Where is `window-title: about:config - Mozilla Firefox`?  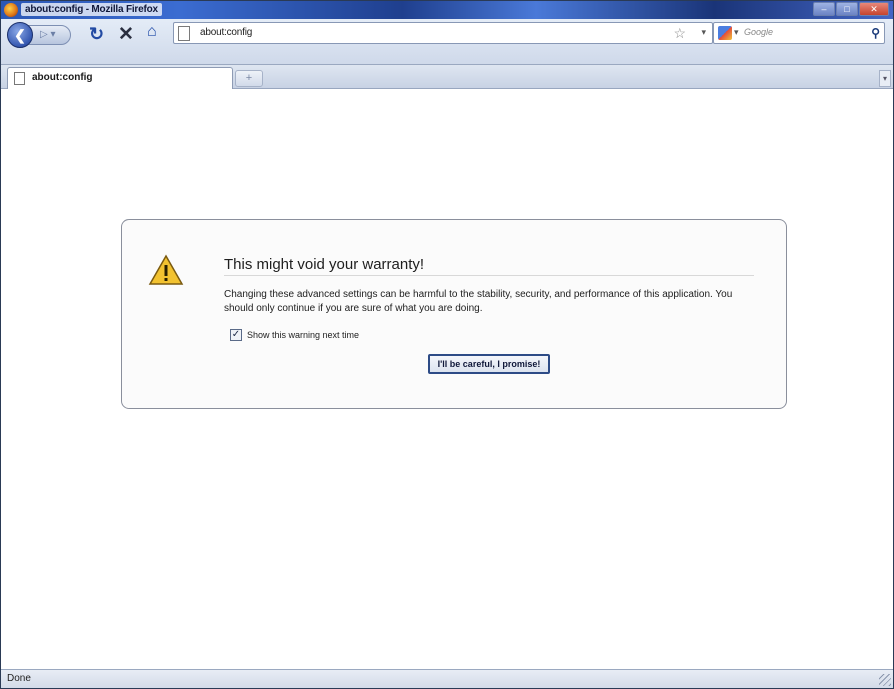 window-title: about:config - Mozilla Firefox is located at coordinates (91, 9).